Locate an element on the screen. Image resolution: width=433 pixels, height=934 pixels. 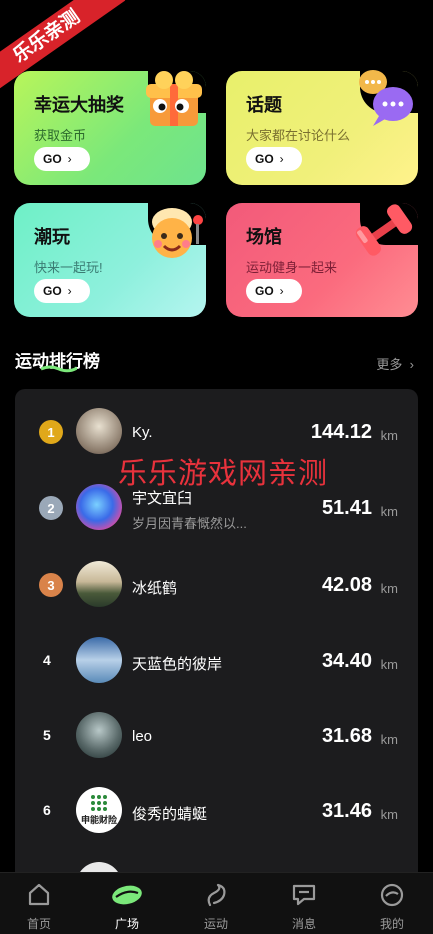
more-link: 更多 › is located at coordinates (395, 363).